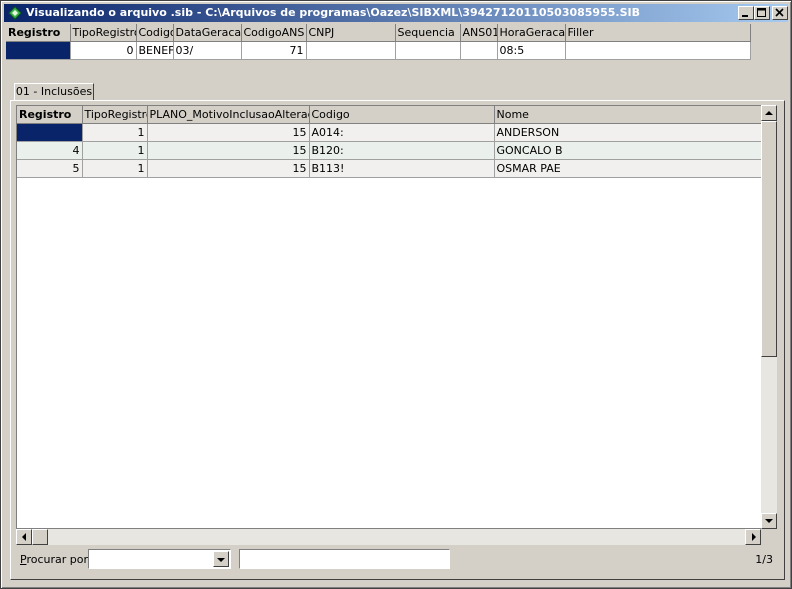 The width and height of the screenshot is (792, 589). I want to click on scroll-up-button, so click(769, 113).